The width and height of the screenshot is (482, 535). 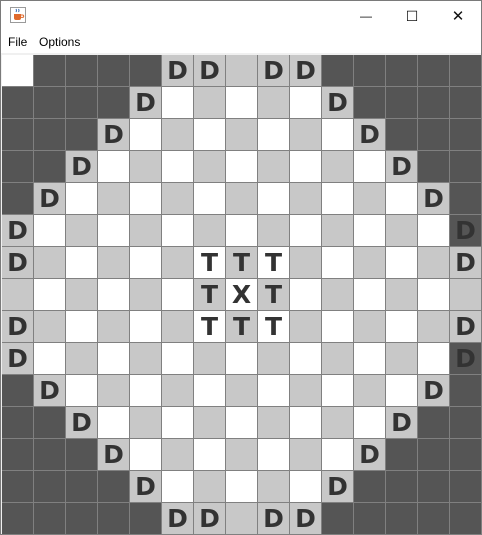 What do you see at coordinates (241, 16) in the screenshot?
I see `title-bar: — ☐ ✕` at bounding box center [241, 16].